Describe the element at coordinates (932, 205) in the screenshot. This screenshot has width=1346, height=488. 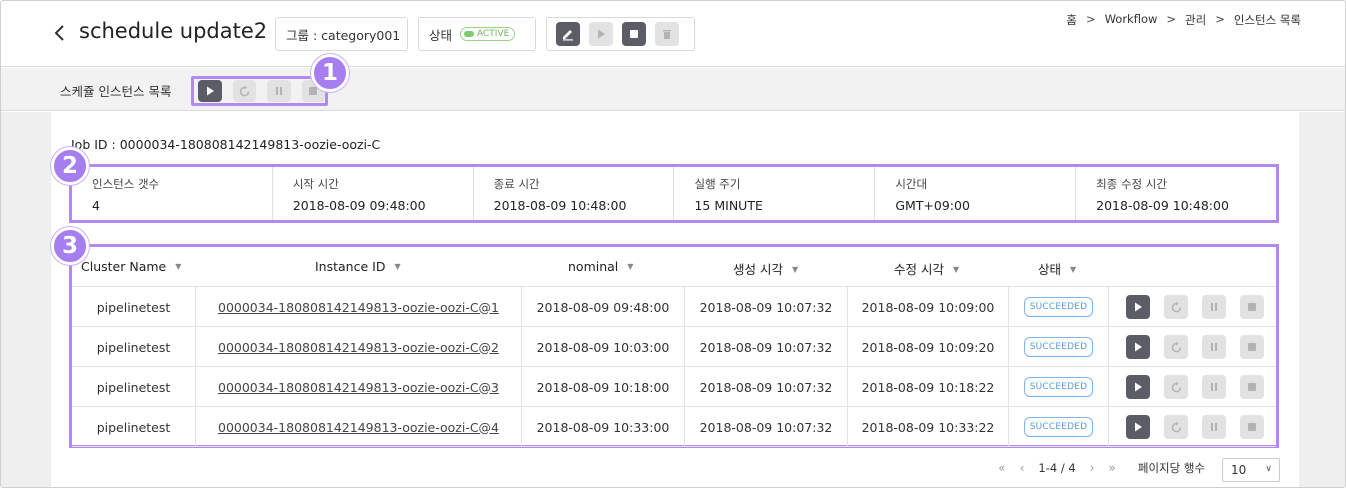
I see `info-value: GMT+09:00` at that location.